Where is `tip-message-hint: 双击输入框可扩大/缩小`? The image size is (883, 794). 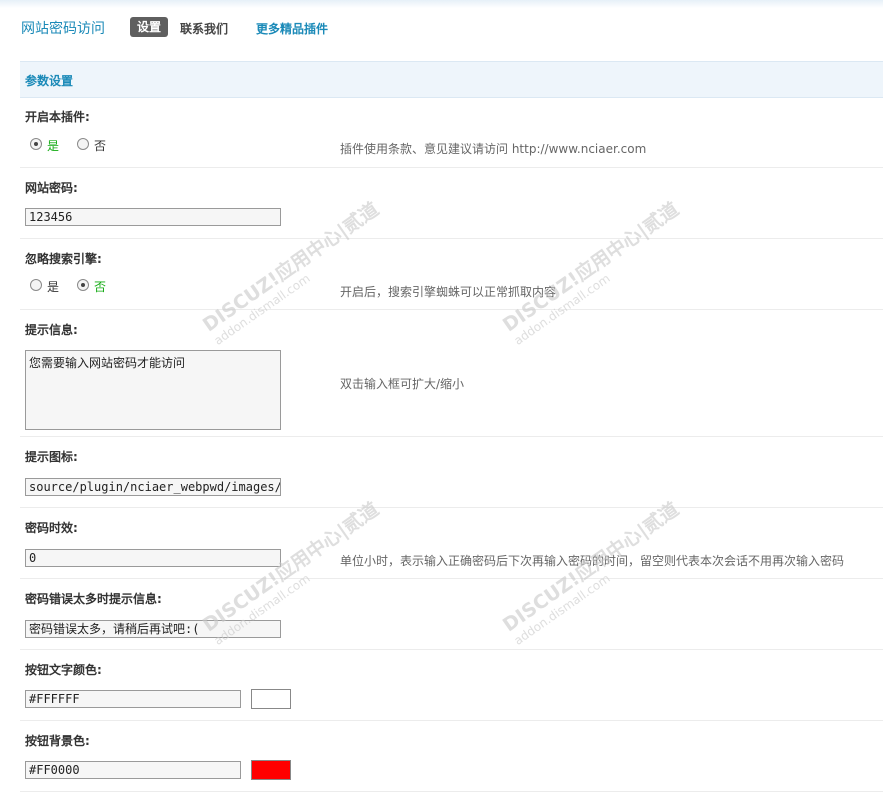 tip-message-hint: 双击输入框可扩大/缩小 is located at coordinates (402, 384).